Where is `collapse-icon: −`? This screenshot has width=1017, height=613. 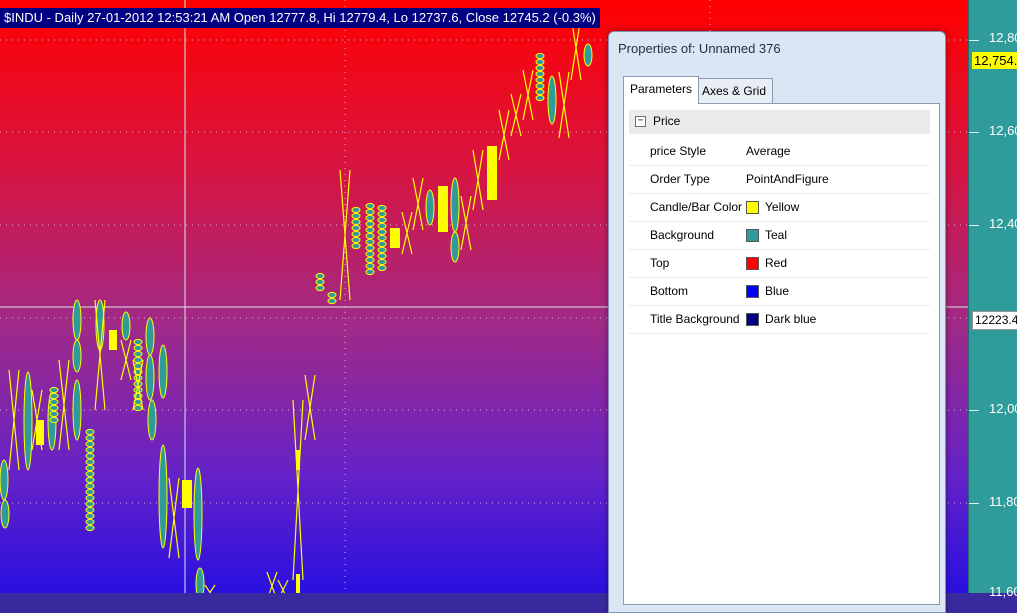
collapse-icon: − is located at coordinates (640, 121).